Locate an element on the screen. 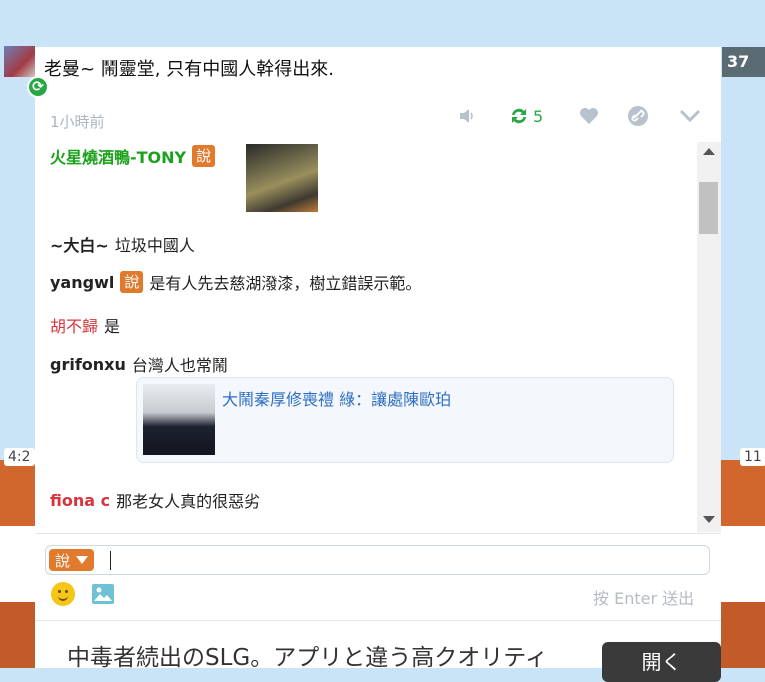  link-preview-card: 大鬧秦厚修喪禮 綠：讓處陳歐珀 is located at coordinates (405, 420).